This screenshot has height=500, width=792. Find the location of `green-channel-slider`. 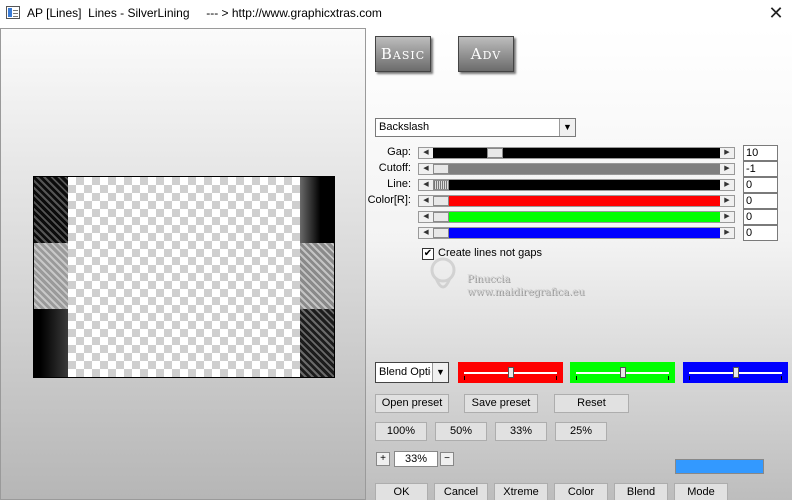

green-channel-slider is located at coordinates (622, 372).